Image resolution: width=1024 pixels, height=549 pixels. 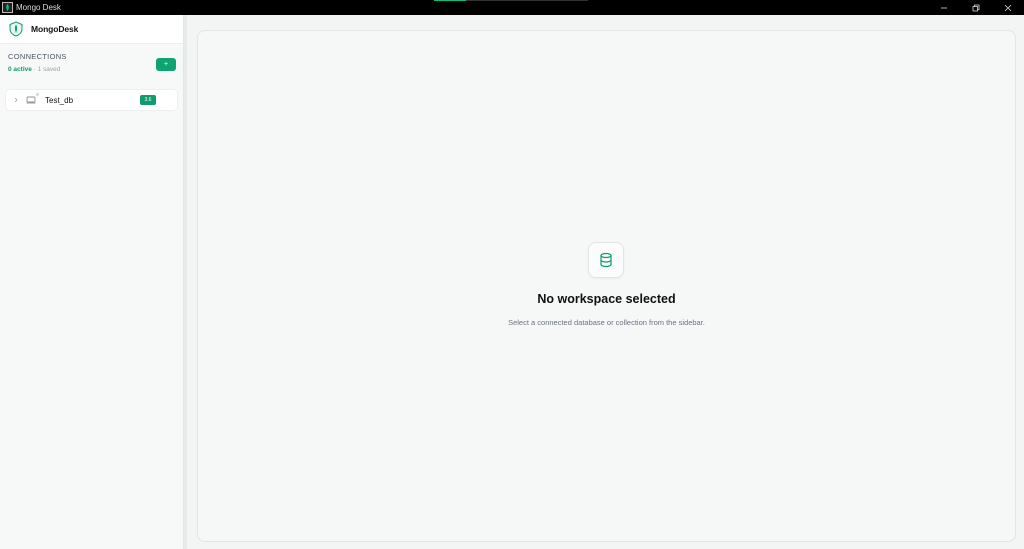 I want to click on close-icon, so click(x=1008, y=7).